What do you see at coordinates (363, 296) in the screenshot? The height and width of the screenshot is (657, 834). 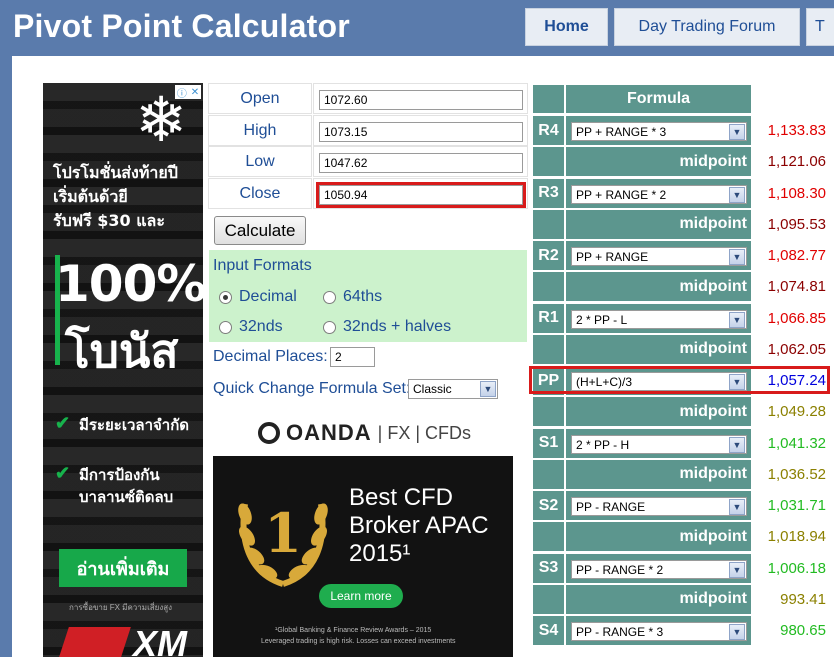 I see `64ths-radio-label: 64ths` at bounding box center [363, 296].